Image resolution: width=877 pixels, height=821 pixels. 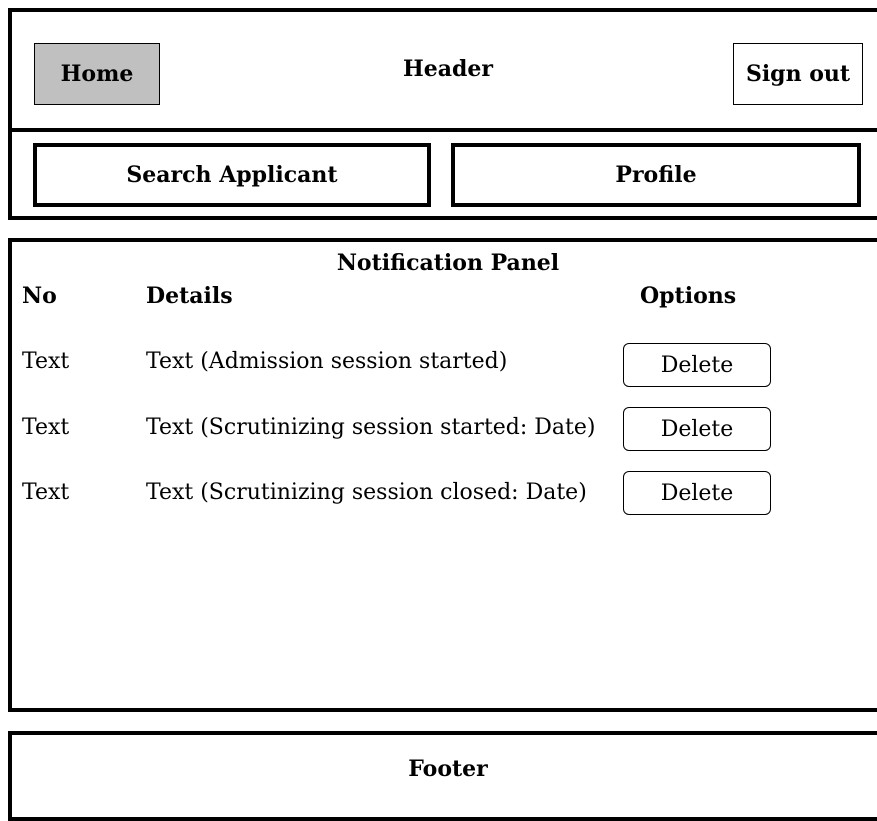 I want to click on profile-button: Profile, so click(x=656, y=175).